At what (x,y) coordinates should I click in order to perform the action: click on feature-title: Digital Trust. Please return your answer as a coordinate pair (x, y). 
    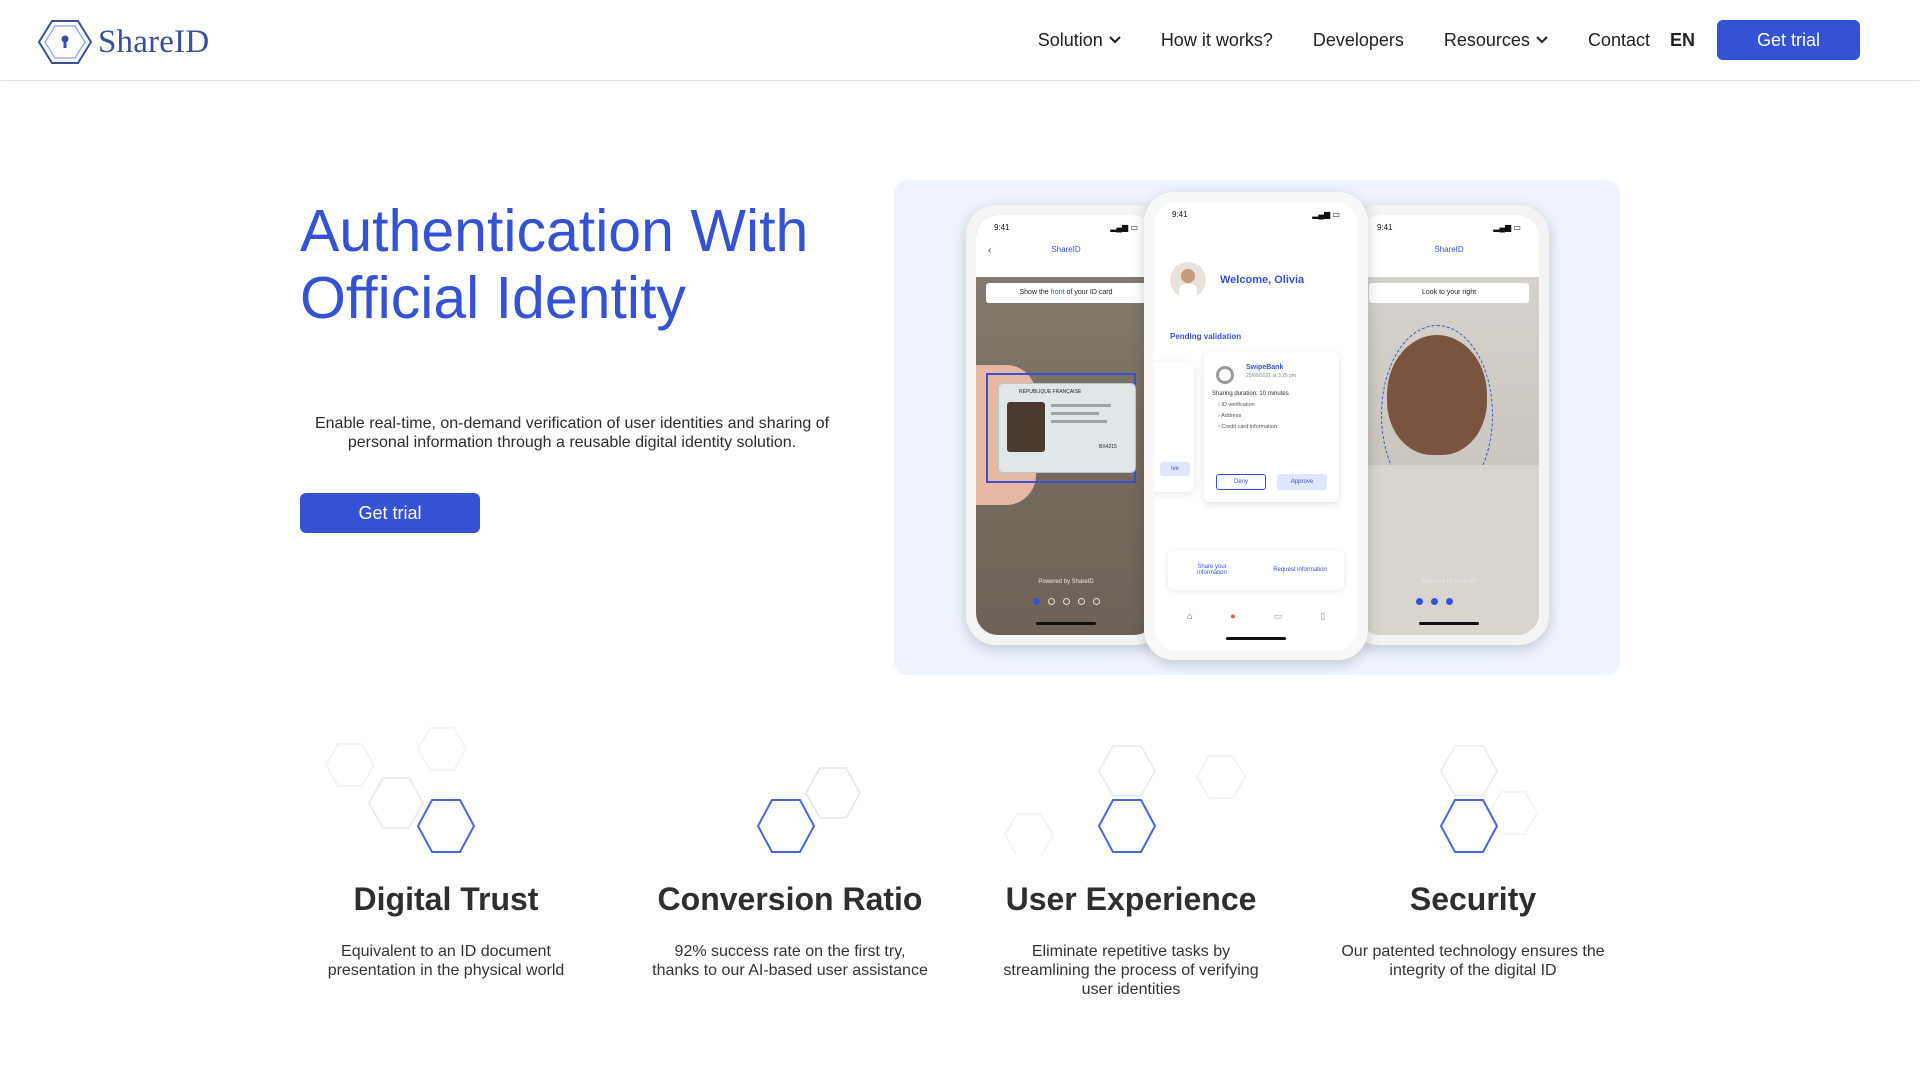
    Looking at the image, I should click on (446, 899).